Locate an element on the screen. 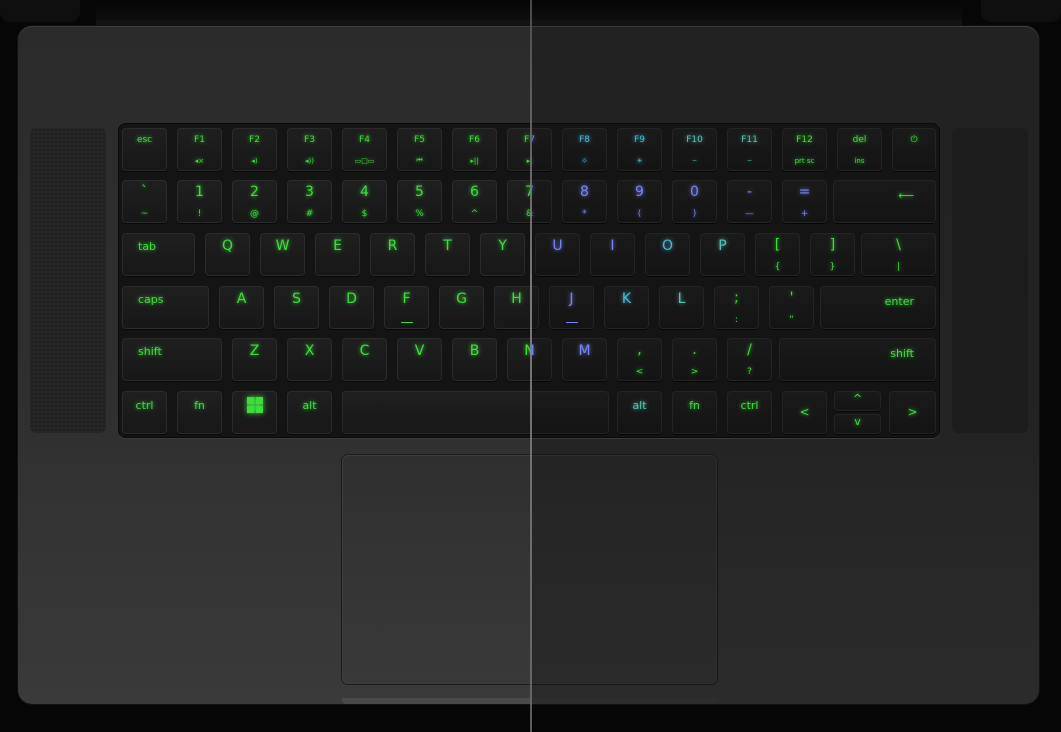  key-quote: ' " is located at coordinates (791, 307).